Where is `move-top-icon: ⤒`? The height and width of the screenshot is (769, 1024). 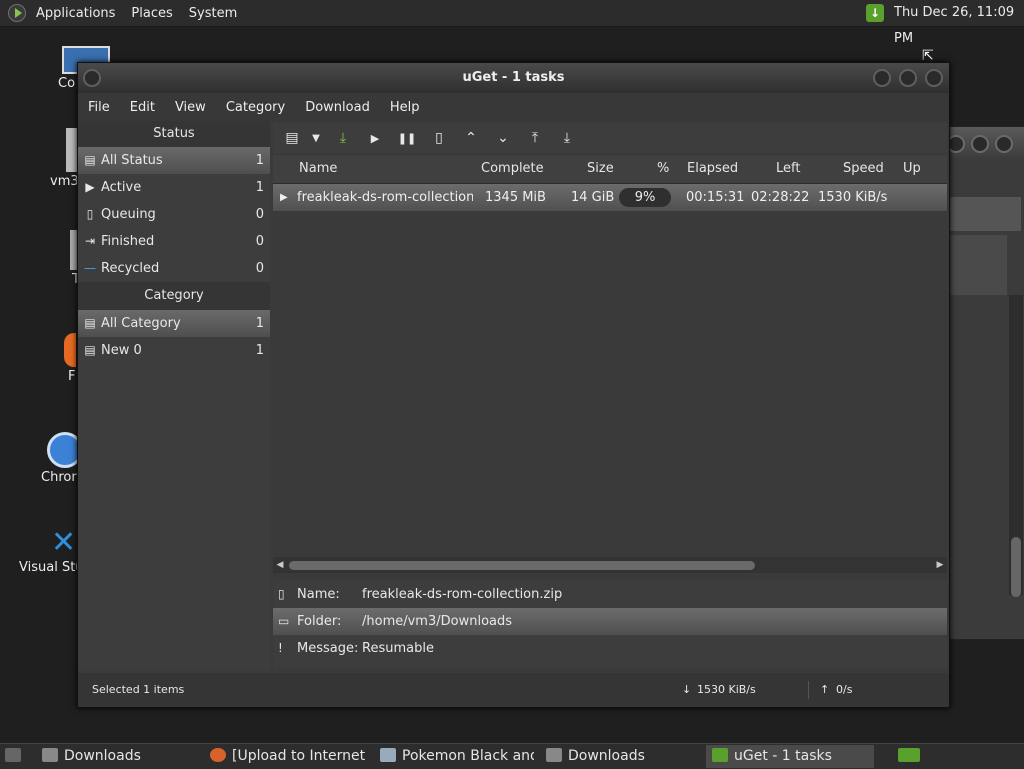 move-top-icon: ⤒ is located at coordinates (535, 138).